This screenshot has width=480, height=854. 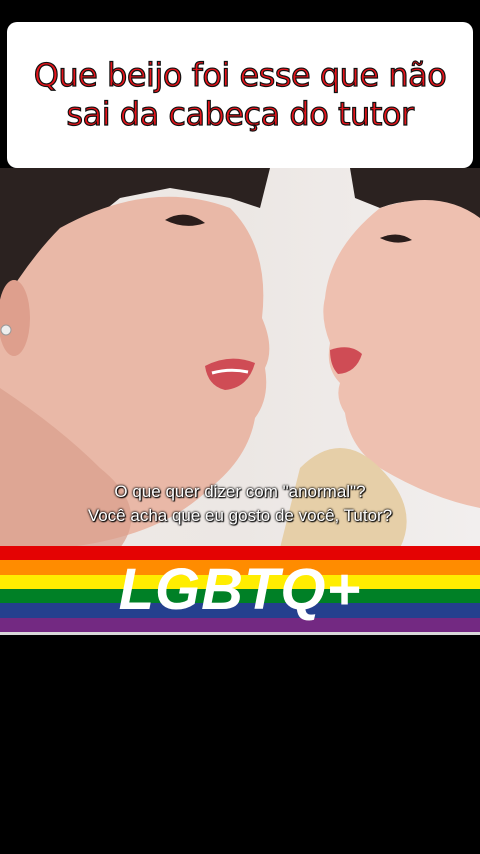 I want to click on subtitle-line-2: Você acha que eu gosto de você, Tutor?, so click(x=240, y=515).